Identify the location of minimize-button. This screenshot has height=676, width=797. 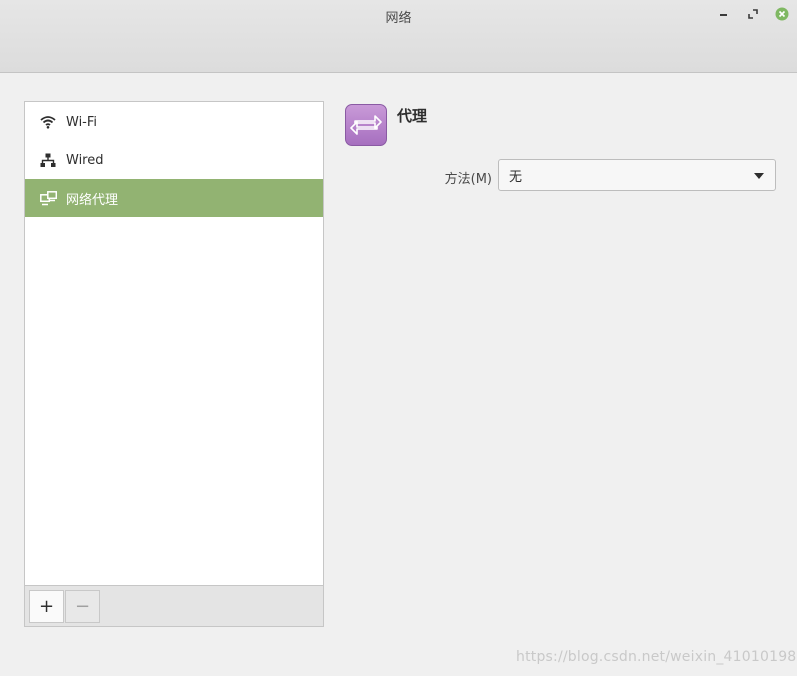
(723, 14).